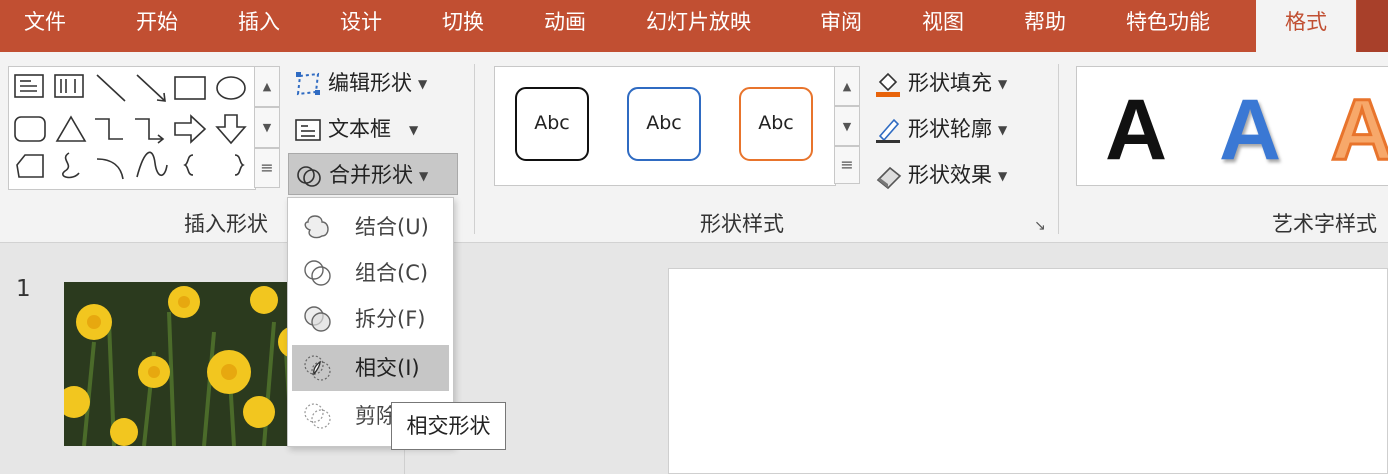 Image resolution: width=1388 pixels, height=474 pixels. I want to click on arrow-line-icon, so click(151, 88).